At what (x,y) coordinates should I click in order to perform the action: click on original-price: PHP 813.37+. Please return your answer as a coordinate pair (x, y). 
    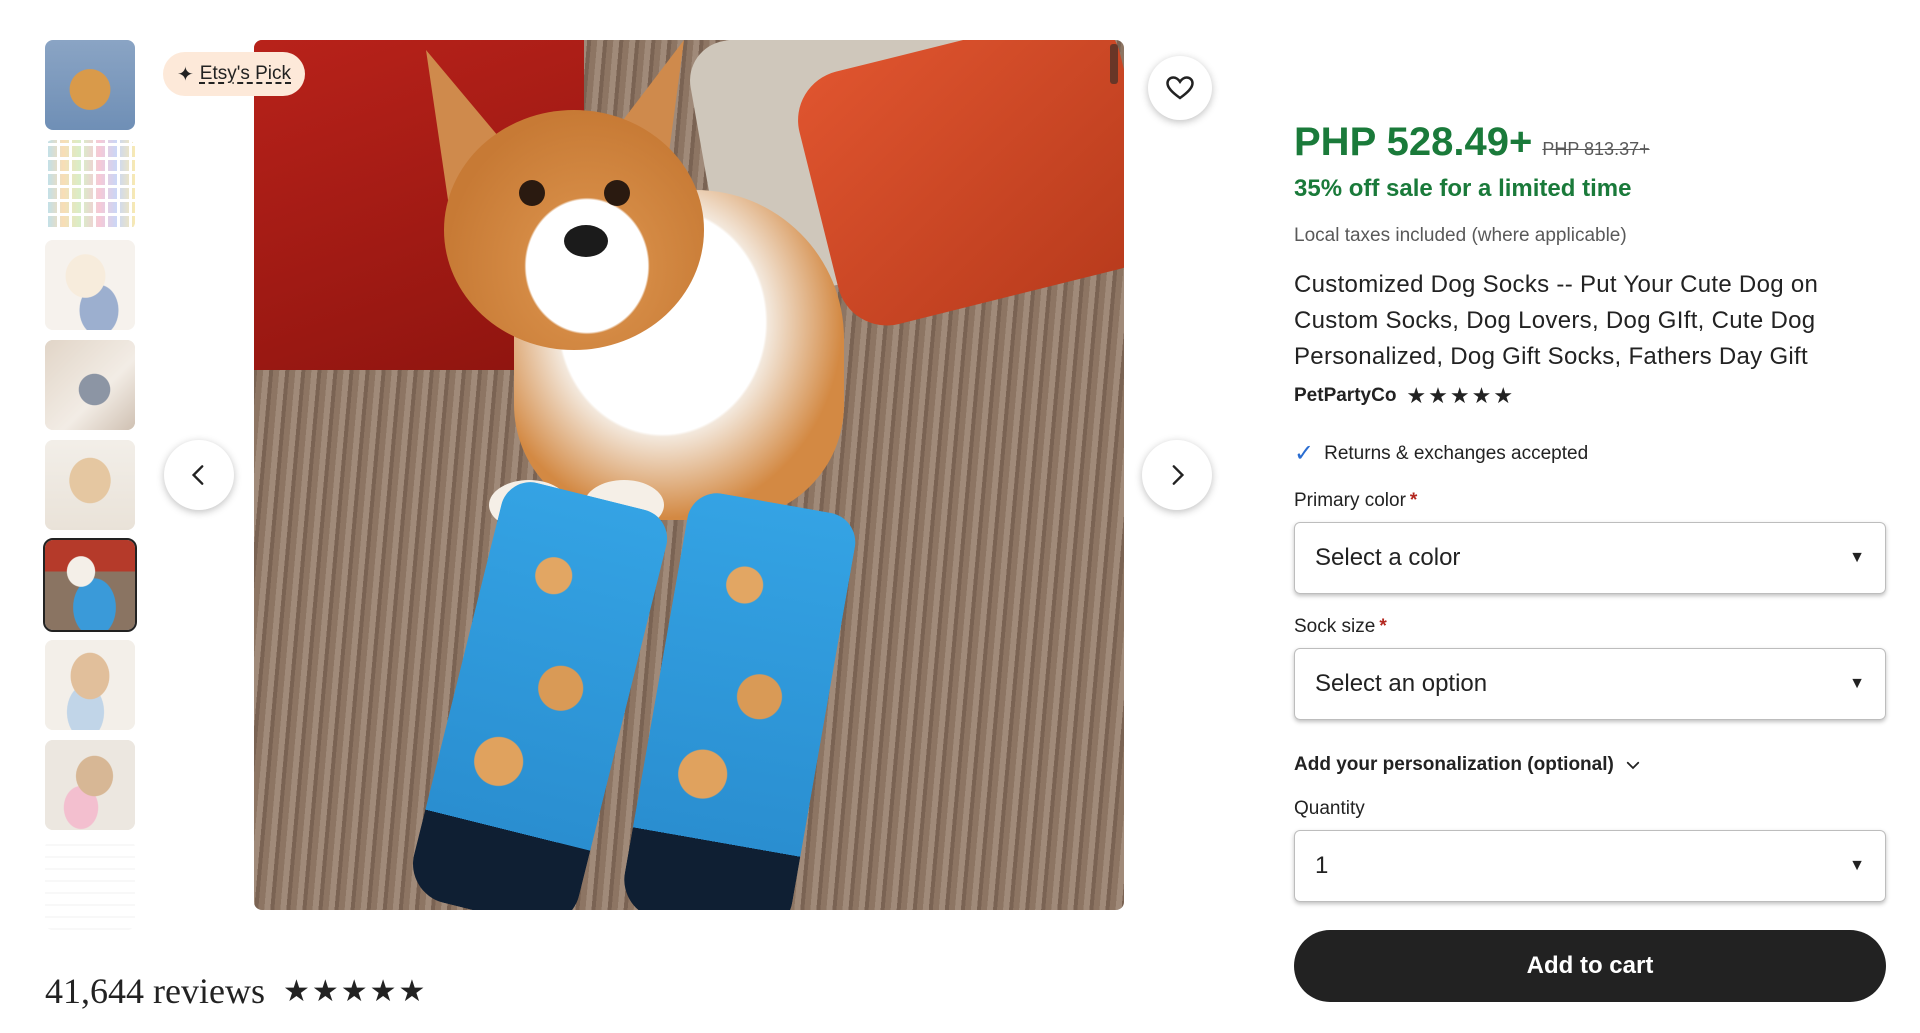
    Looking at the image, I should click on (1596, 149).